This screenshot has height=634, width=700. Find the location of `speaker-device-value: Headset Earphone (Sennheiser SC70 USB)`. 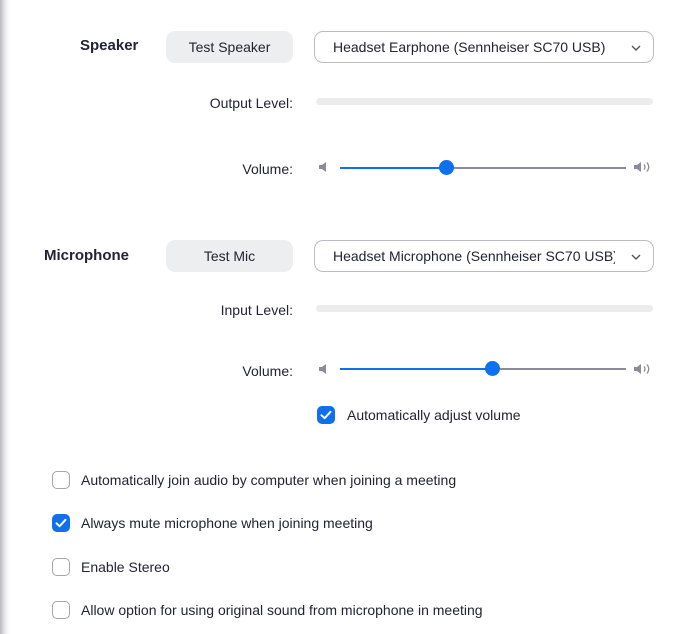

speaker-device-value: Headset Earphone (Sennheiser SC70 USB) is located at coordinates (469, 47).